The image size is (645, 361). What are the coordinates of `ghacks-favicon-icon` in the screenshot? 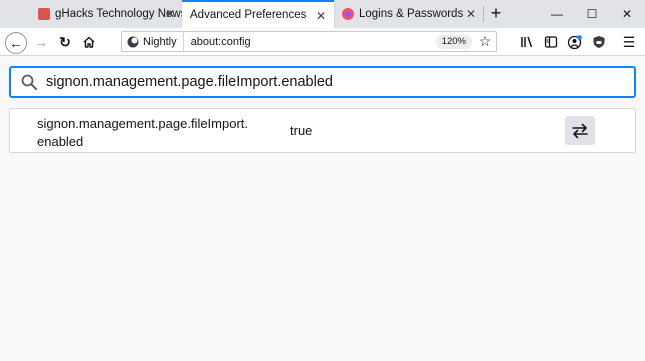 It's located at (44, 14).